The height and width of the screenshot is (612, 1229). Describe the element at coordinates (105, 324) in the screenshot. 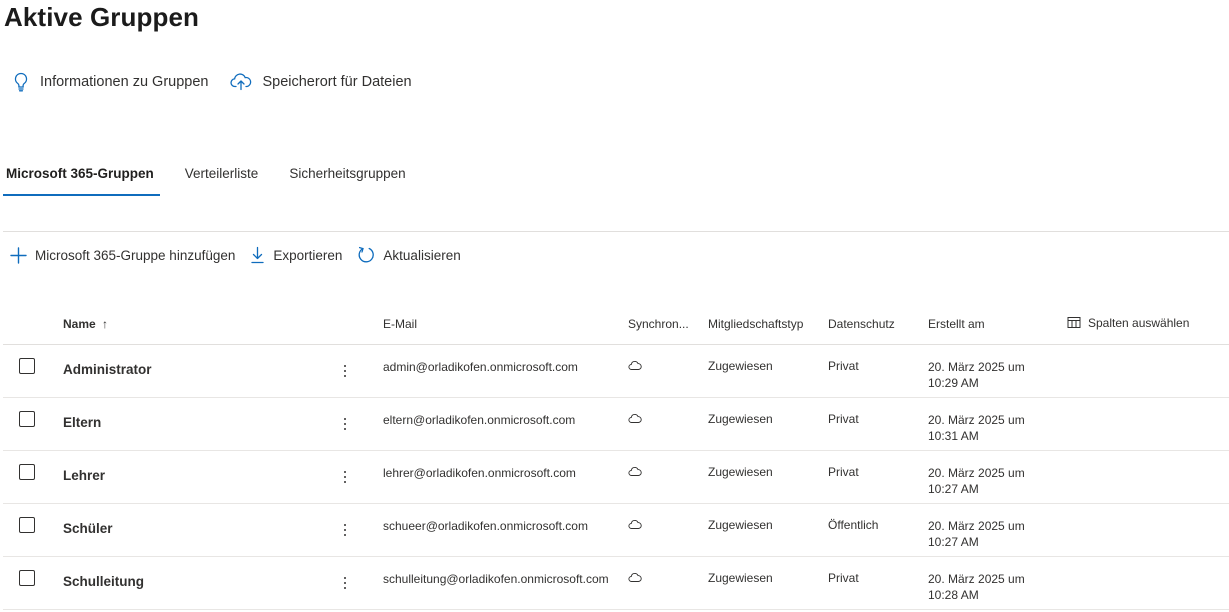

I see `sort-ascending-icon: ↑` at that location.